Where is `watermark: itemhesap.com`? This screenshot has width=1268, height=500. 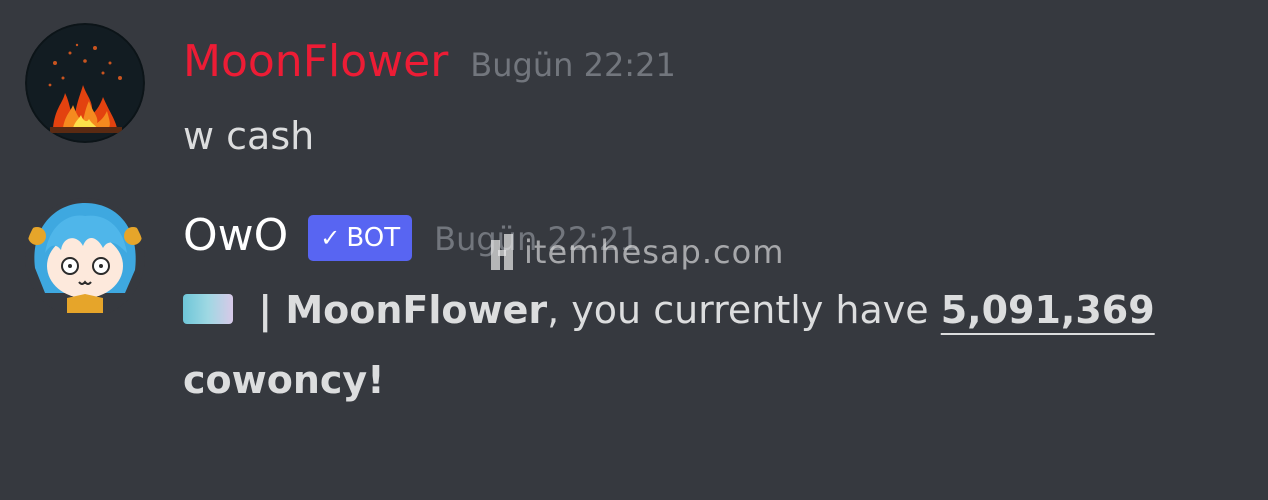
watermark: itemhesap.com is located at coordinates (636, 252).